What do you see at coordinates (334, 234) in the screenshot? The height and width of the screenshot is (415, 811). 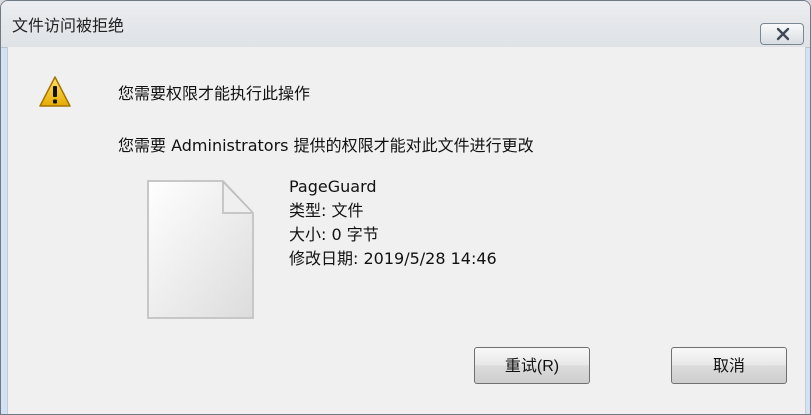 I see `file-size: 大小: 0 字节` at bounding box center [334, 234].